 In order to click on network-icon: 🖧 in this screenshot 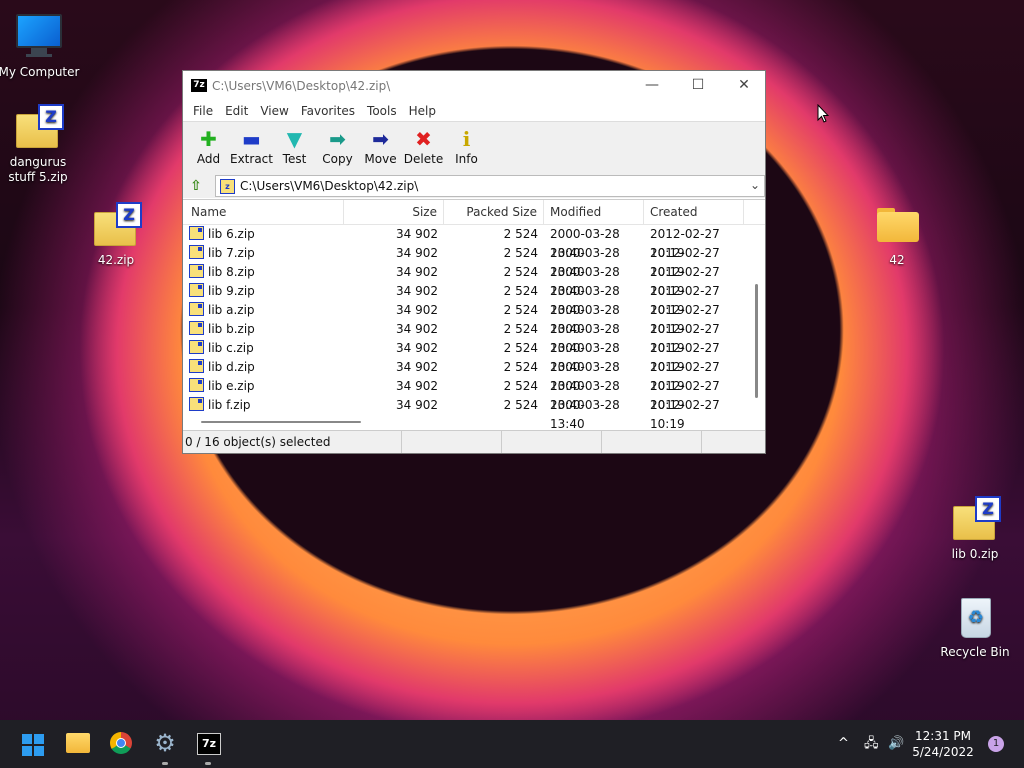, I will do `click(871, 744)`.